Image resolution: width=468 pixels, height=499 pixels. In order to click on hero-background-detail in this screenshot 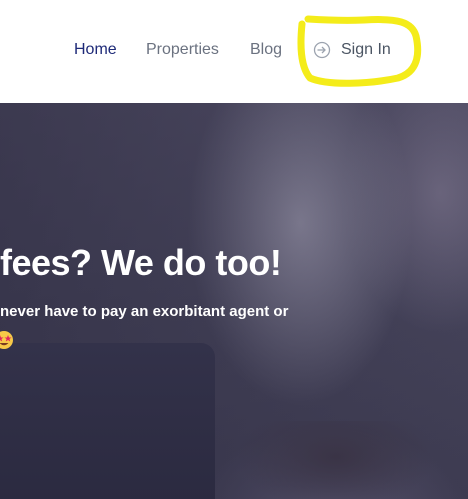, I will do `click(336, 460)`.